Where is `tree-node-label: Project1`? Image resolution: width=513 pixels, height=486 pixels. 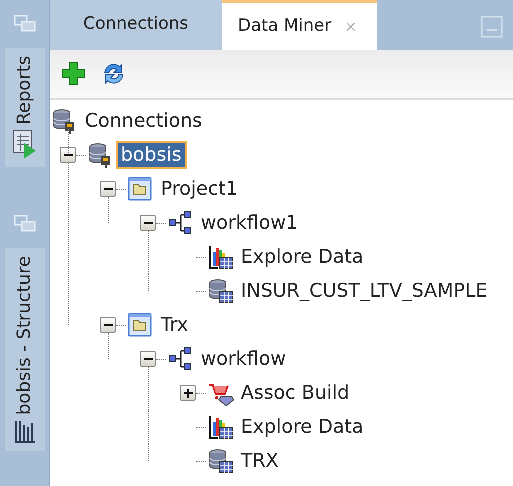 tree-node-label: Project1 is located at coordinates (200, 189).